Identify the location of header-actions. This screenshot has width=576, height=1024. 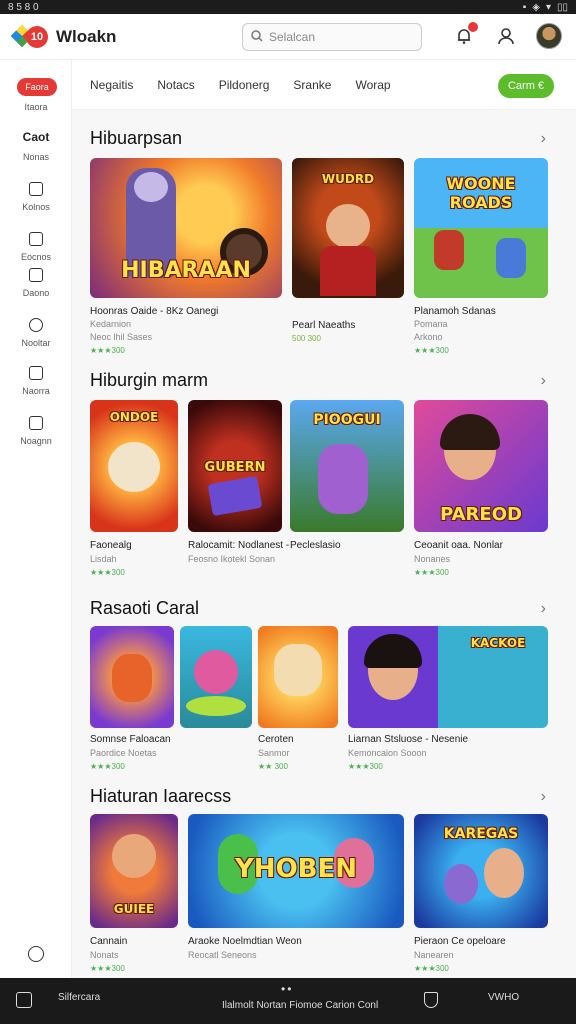
(507, 35).